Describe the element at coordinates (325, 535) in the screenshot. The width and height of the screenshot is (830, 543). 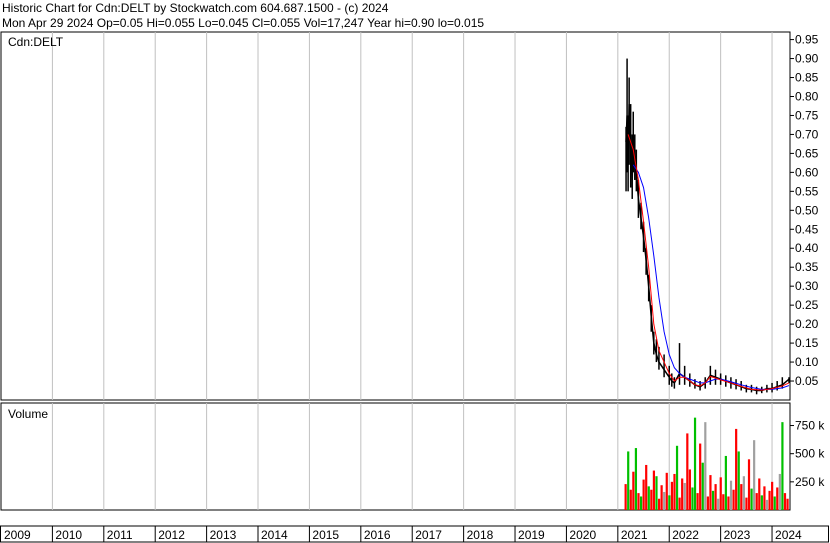
I see `x-tick-label-2015: 2015` at that location.